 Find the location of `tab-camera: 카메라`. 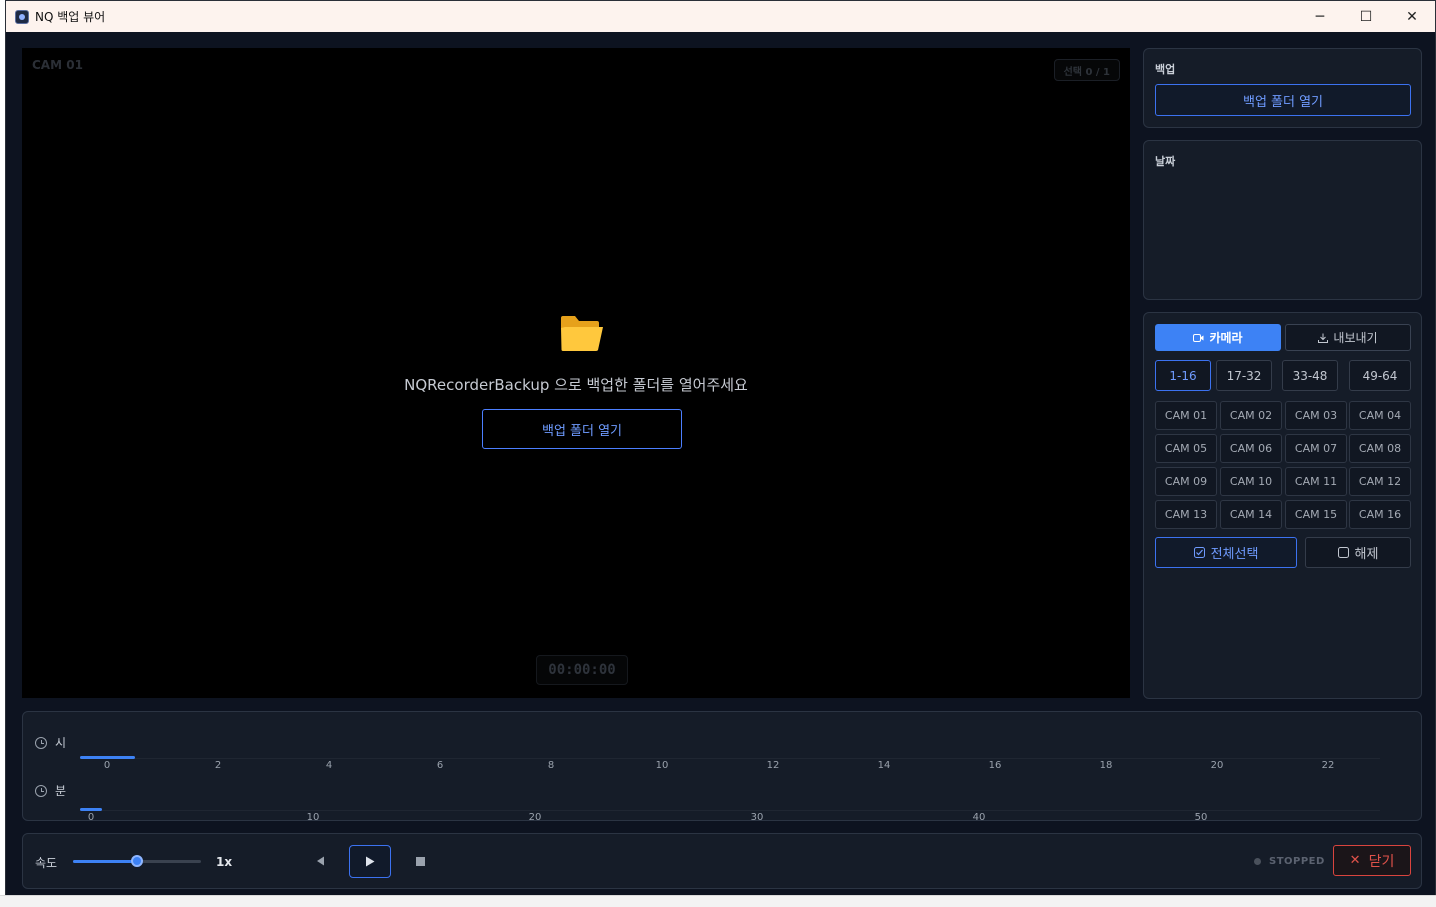

tab-camera: 카메라 is located at coordinates (1218, 337).